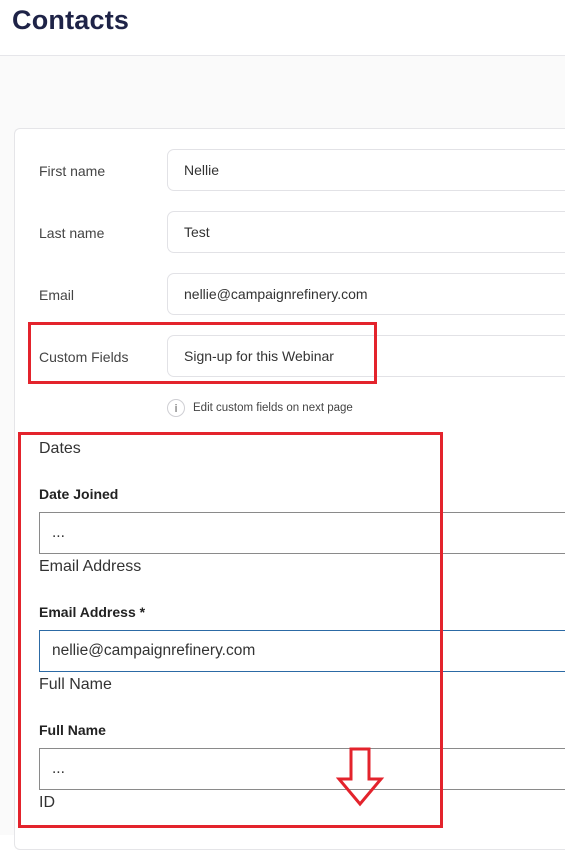 The image size is (565, 850). Describe the element at coordinates (47, 802) in the screenshot. I see `id-heading: ID` at that location.